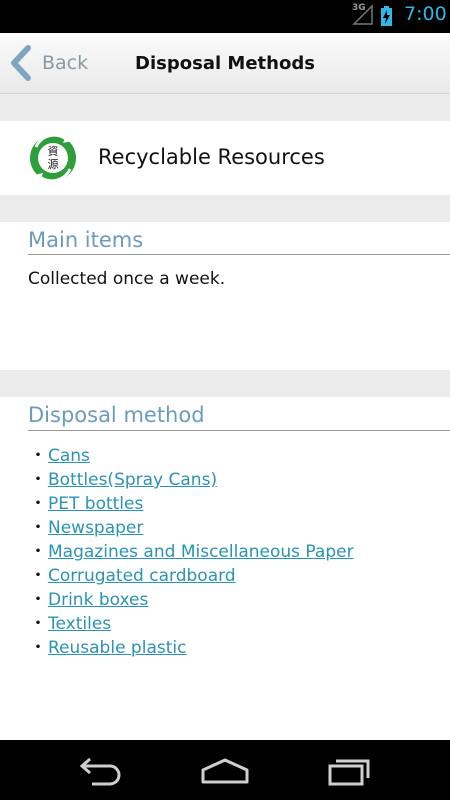 The width and height of the screenshot is (450, 800). I want to click on back-button: Back, so click(63, 63).